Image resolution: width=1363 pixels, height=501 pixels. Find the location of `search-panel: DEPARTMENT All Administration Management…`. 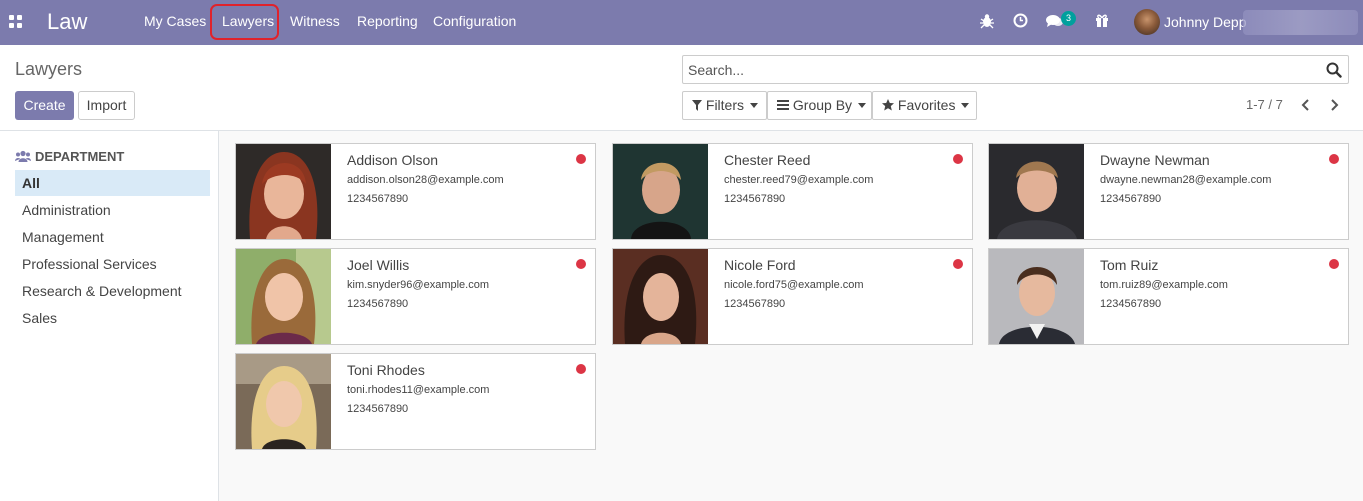

search-panel: DEPARTMENT All Administration Management… is located at coordinates (109, 316).